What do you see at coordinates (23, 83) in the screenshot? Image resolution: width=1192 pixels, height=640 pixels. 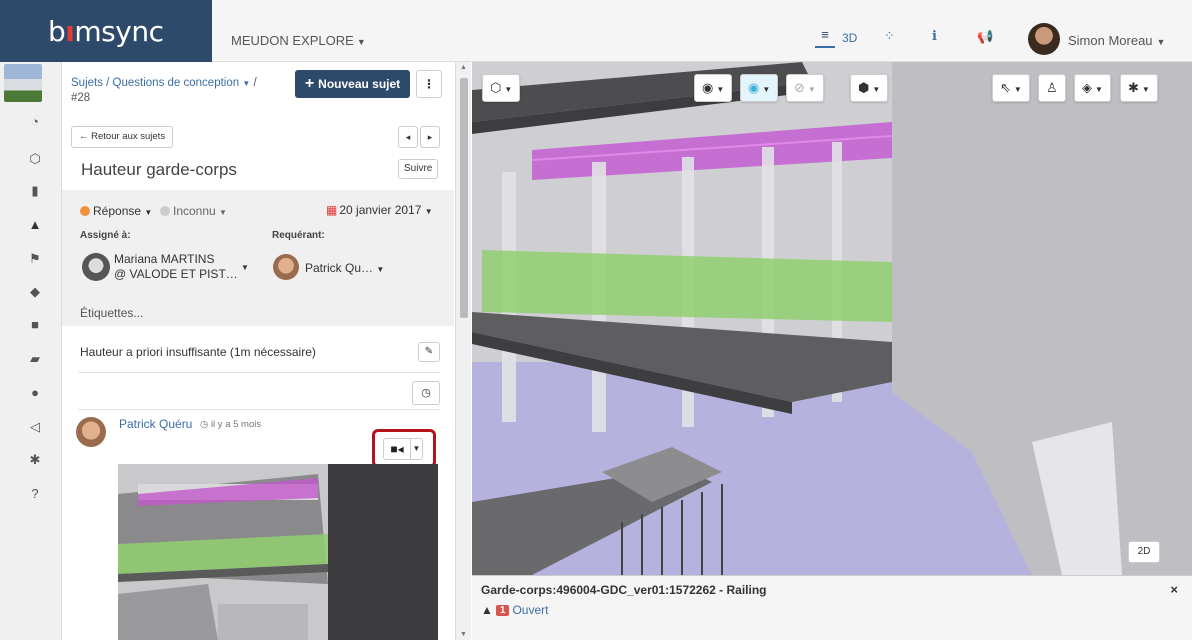 I see `project-thumbnail` at bounding box center [23, 83].